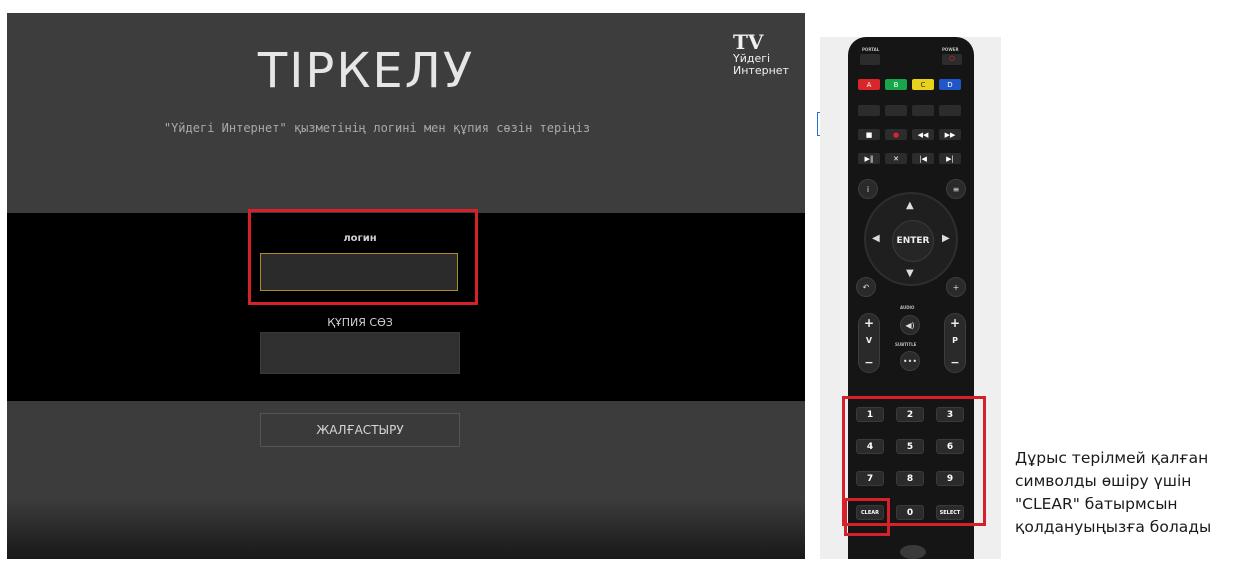 This screenshot has width=1256, height=563. What do you see at coordinates (923, 84) in the screenshot?
I see `color-button-c: C` at bounding box center [923, 84].